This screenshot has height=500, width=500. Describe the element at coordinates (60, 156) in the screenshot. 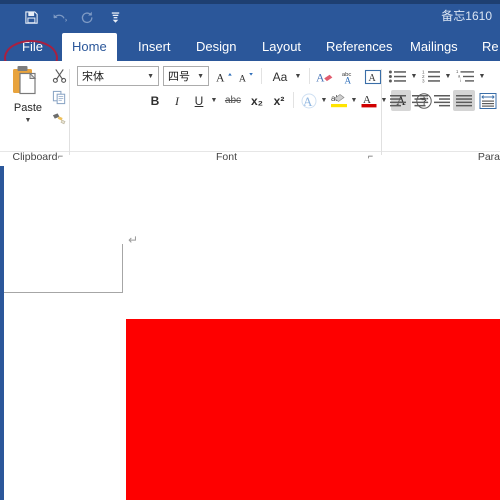

I see `clipboard-dialog-launcher: ⌐` at that location.